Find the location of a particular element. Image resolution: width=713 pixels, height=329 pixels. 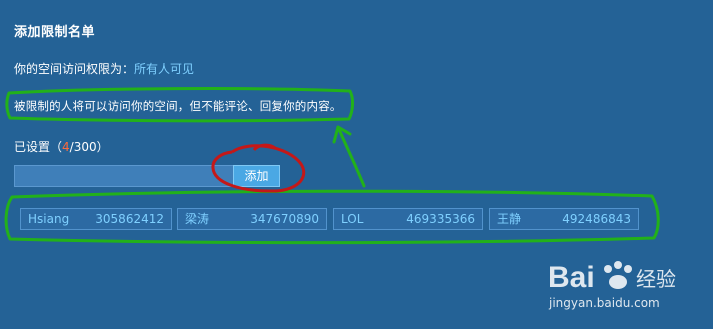

svg-text: Bai is located at coordinates (571, 277).